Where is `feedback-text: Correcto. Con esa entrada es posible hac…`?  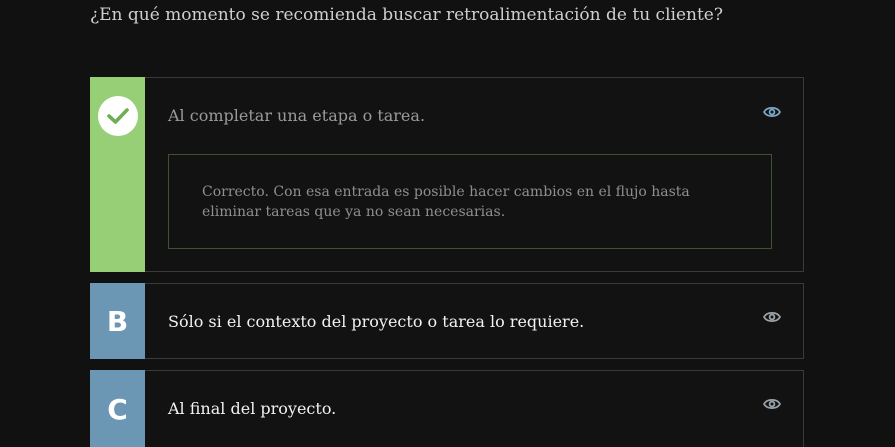
feedback-text: Correcto. Con esa entrada es posible hac… is located at coordinates (446, 202).